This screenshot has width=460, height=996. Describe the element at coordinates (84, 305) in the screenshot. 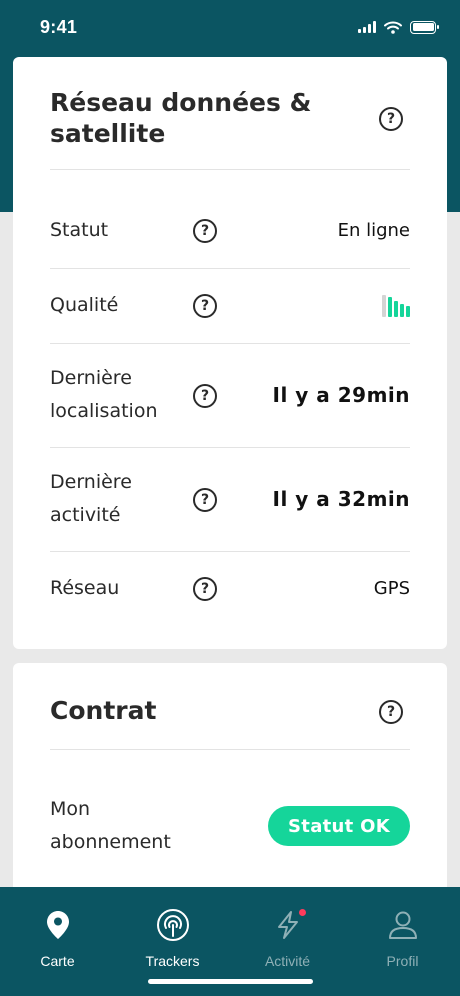

I see `row-label-qualite: Qualité` at that location.